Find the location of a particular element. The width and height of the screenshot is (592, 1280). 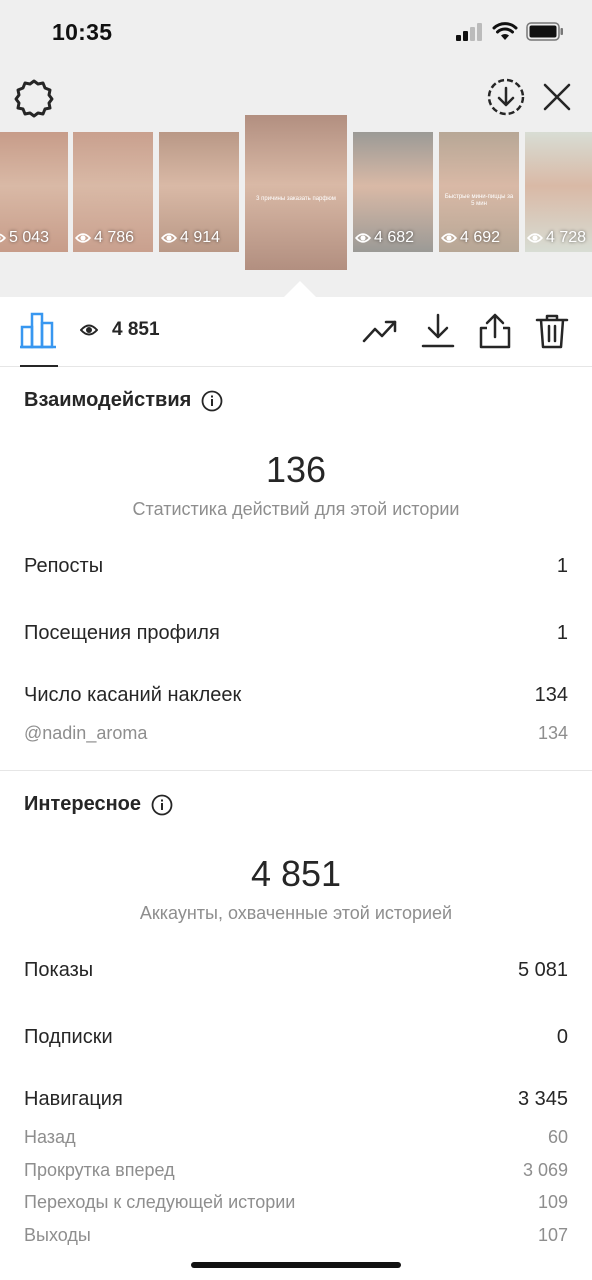

story-view-count-value: 4 728 is located at coordinates (566, 237).